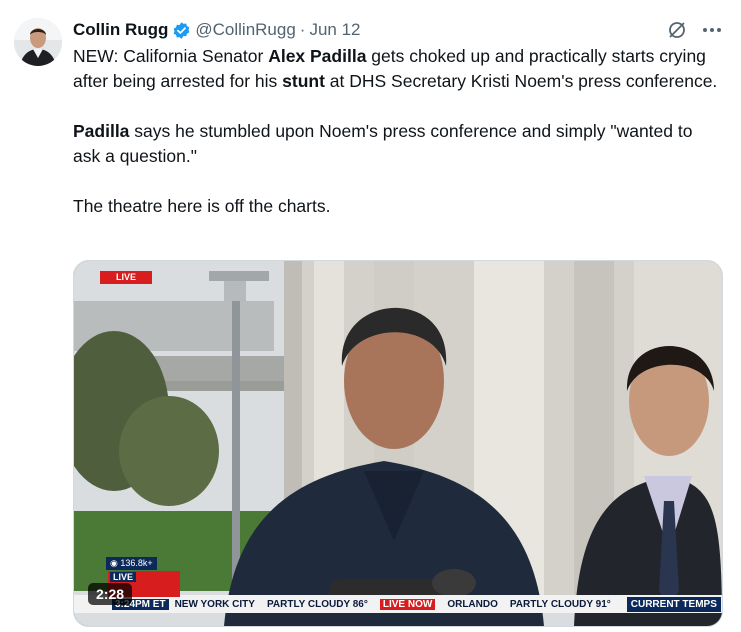 This screenshot has height=632, width=741. What do you see at coordinates (214, 604) in the screenshot?
I see `ticker-city-1: NEW YORK CITY` at bounding box center [214, 604].